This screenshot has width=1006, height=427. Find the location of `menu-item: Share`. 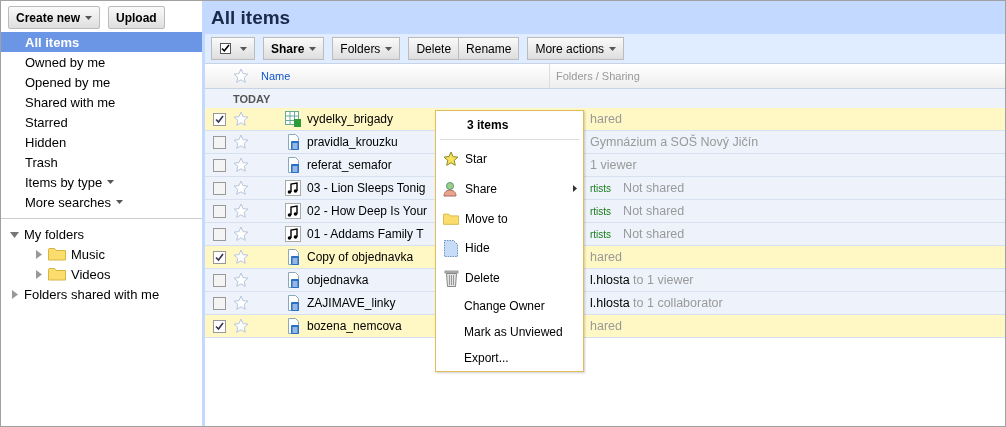

menu-item: Share is located at coordinates (509, 188).